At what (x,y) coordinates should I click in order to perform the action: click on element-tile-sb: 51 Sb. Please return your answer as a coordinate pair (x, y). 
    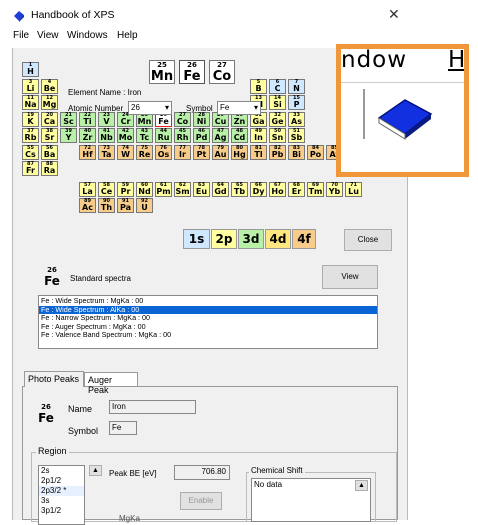
    Looking at the image, I should click on (296, 135).